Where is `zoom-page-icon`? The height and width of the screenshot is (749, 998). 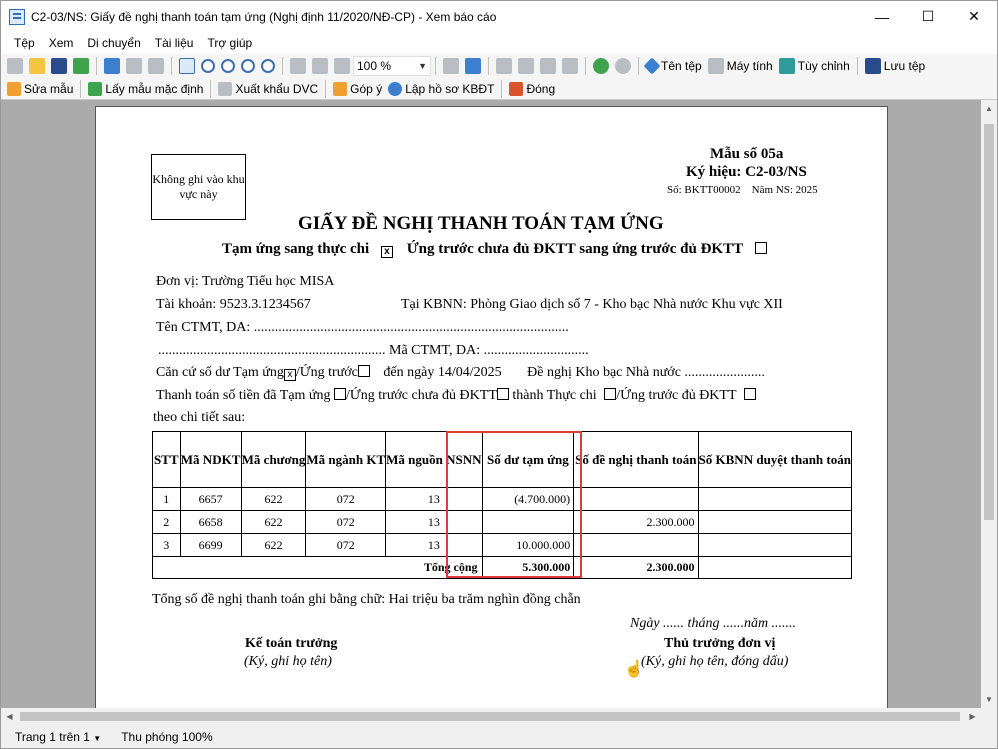 zoom-page-icon is located at coordinates (268, 66).